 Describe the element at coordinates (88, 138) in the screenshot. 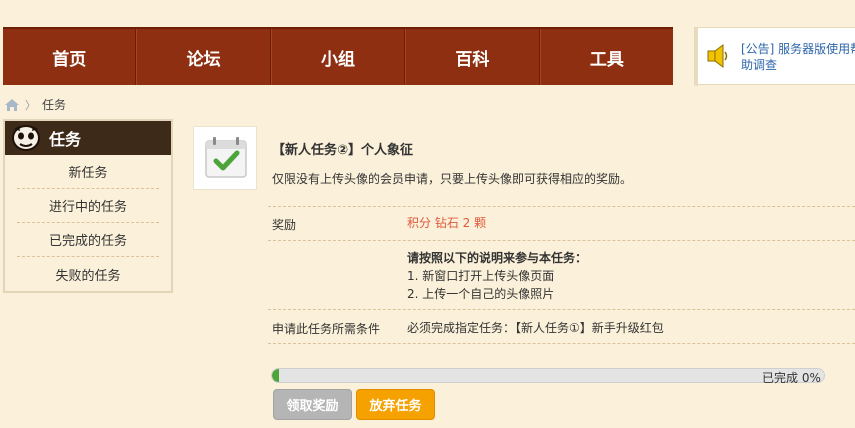

I see `sidebar-header: 任务` at that location.